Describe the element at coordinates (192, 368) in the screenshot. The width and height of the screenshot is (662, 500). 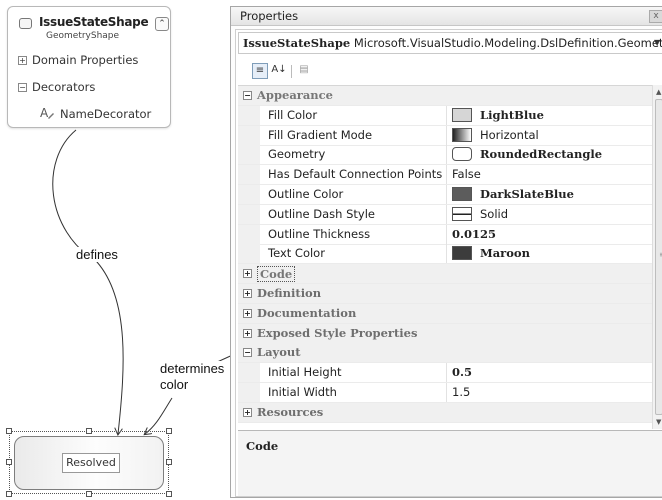
I see `determines-annotation: determines` at that location.